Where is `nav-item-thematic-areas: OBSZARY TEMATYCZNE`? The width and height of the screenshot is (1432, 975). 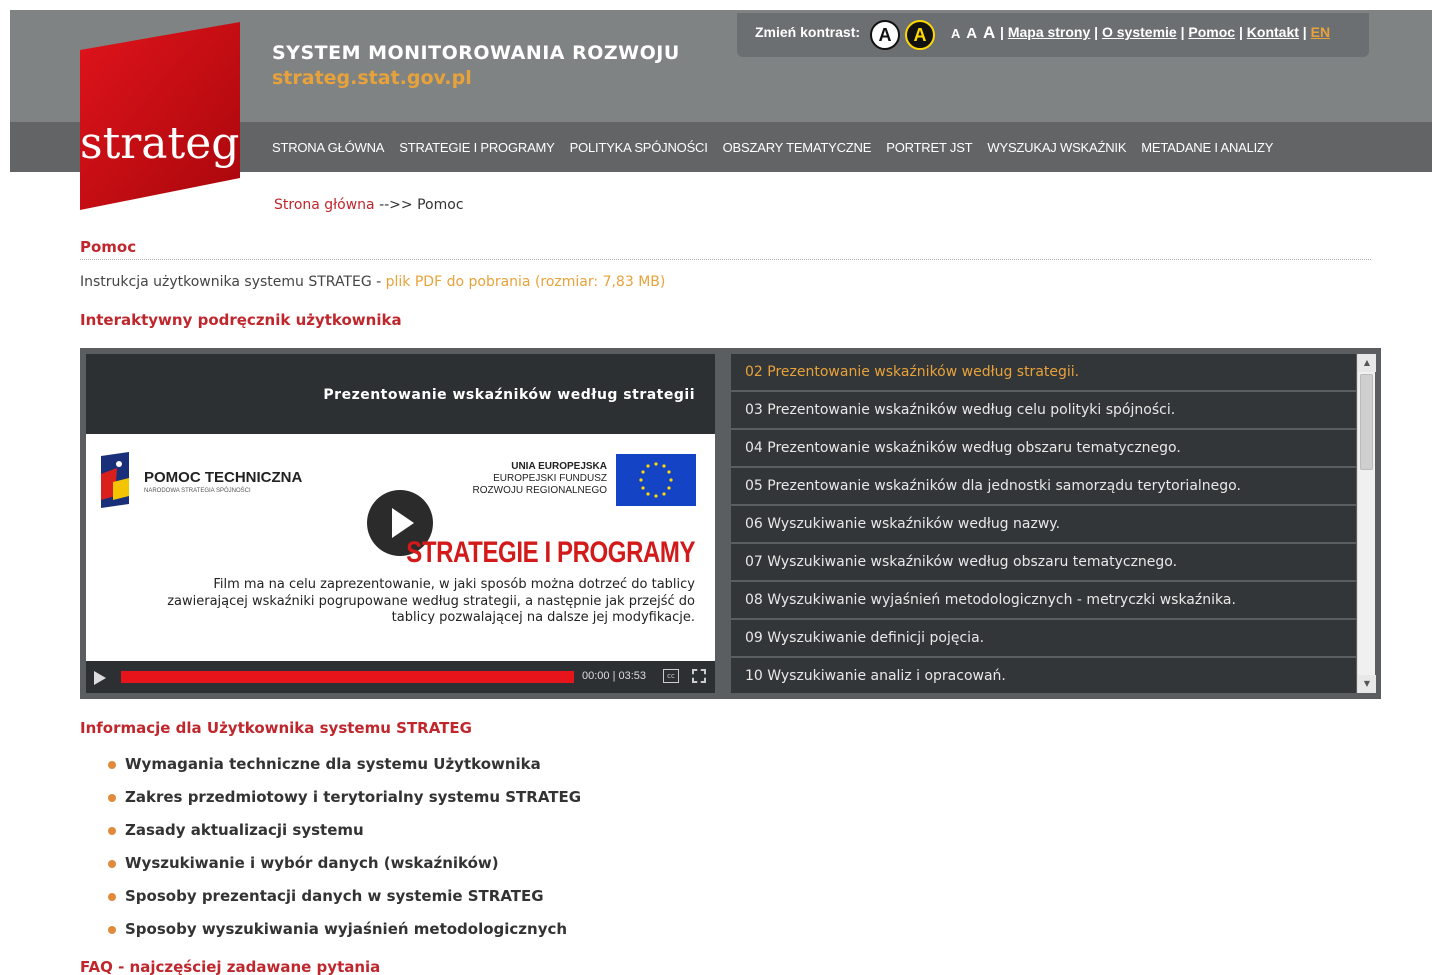
nav-item-thematic-areas: OBSZARY TEMATYCZNE is located at coordinates (797, 147).